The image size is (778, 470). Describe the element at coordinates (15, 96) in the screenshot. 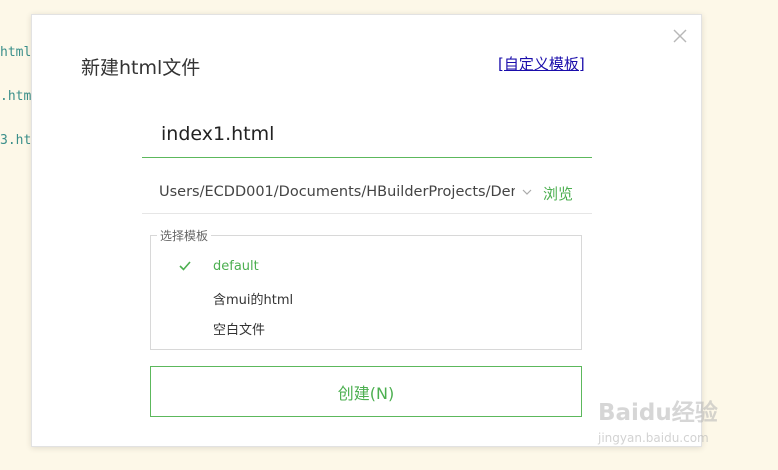

I see `code-line: .htm` at that location.